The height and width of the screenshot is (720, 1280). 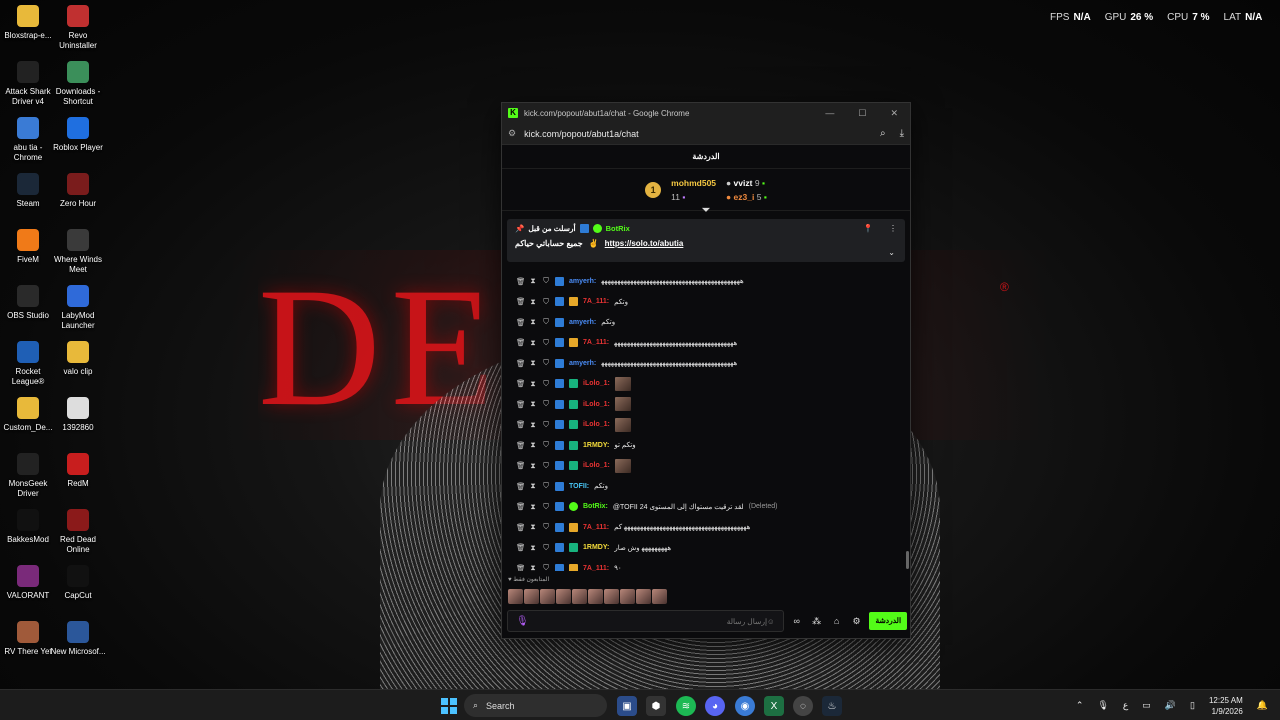 I want to click on desktop-icon: RV There Yet, so click(x=28, y=639).